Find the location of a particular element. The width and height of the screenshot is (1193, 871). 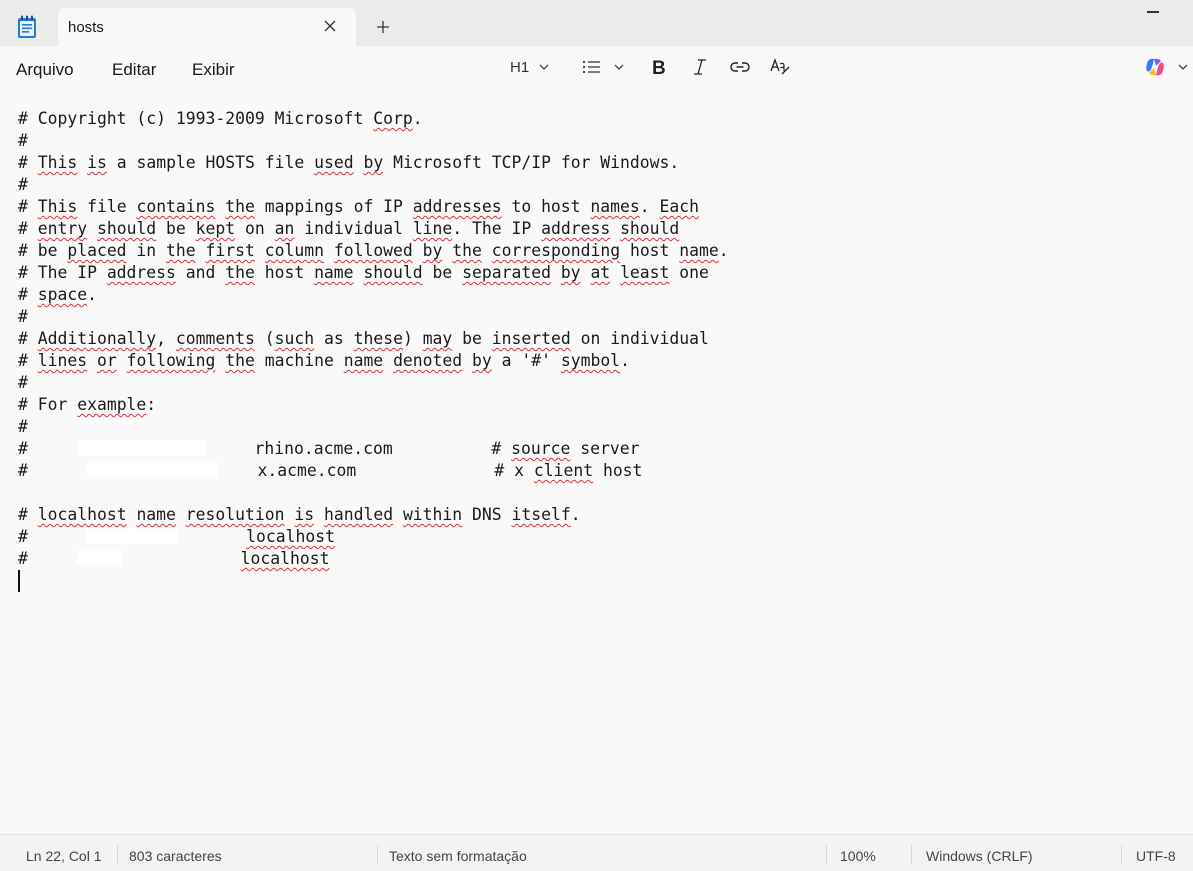

spellcheck-word: separated is located at coordinates (506, 272).